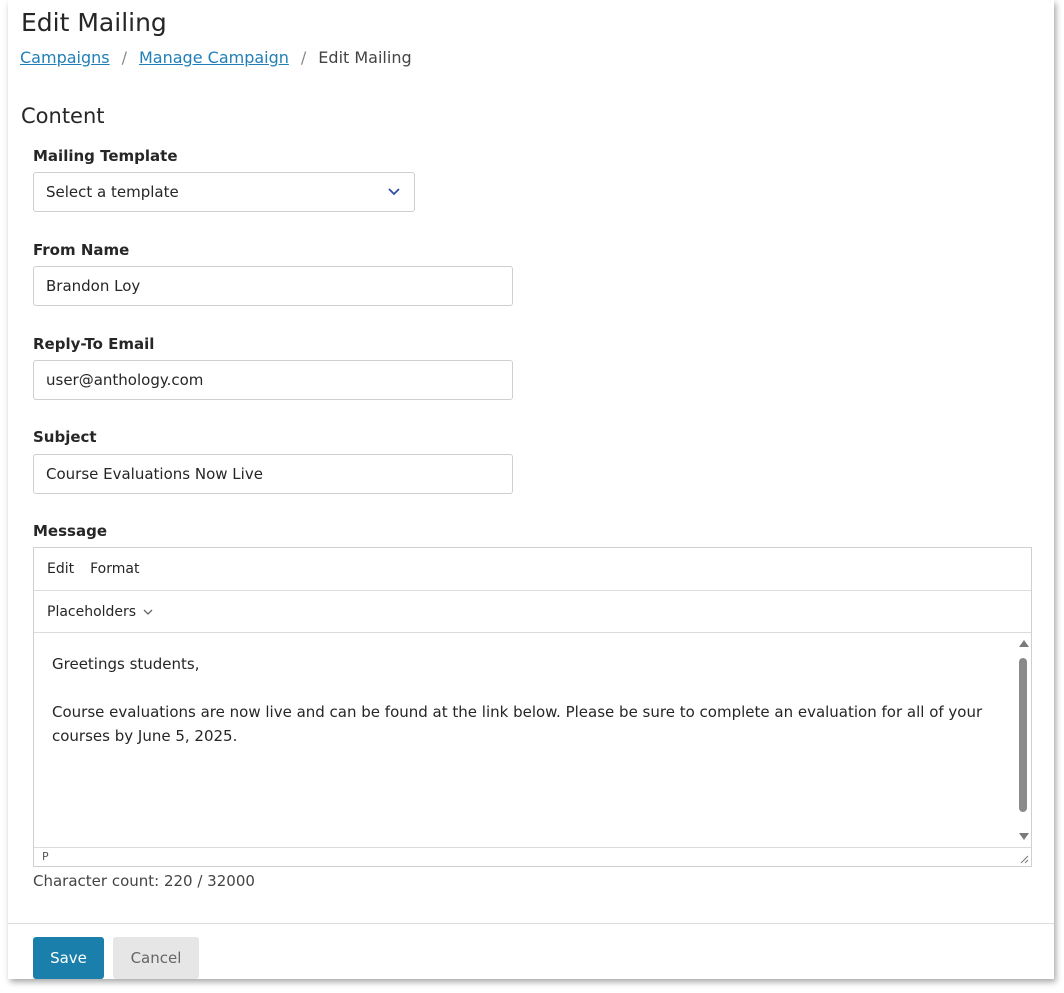  What do you see at coordinates (65, 57) in the screenshot?
I see `breadcrumb-campaigns-link: Campaigns` at bounding box center [65, 57].